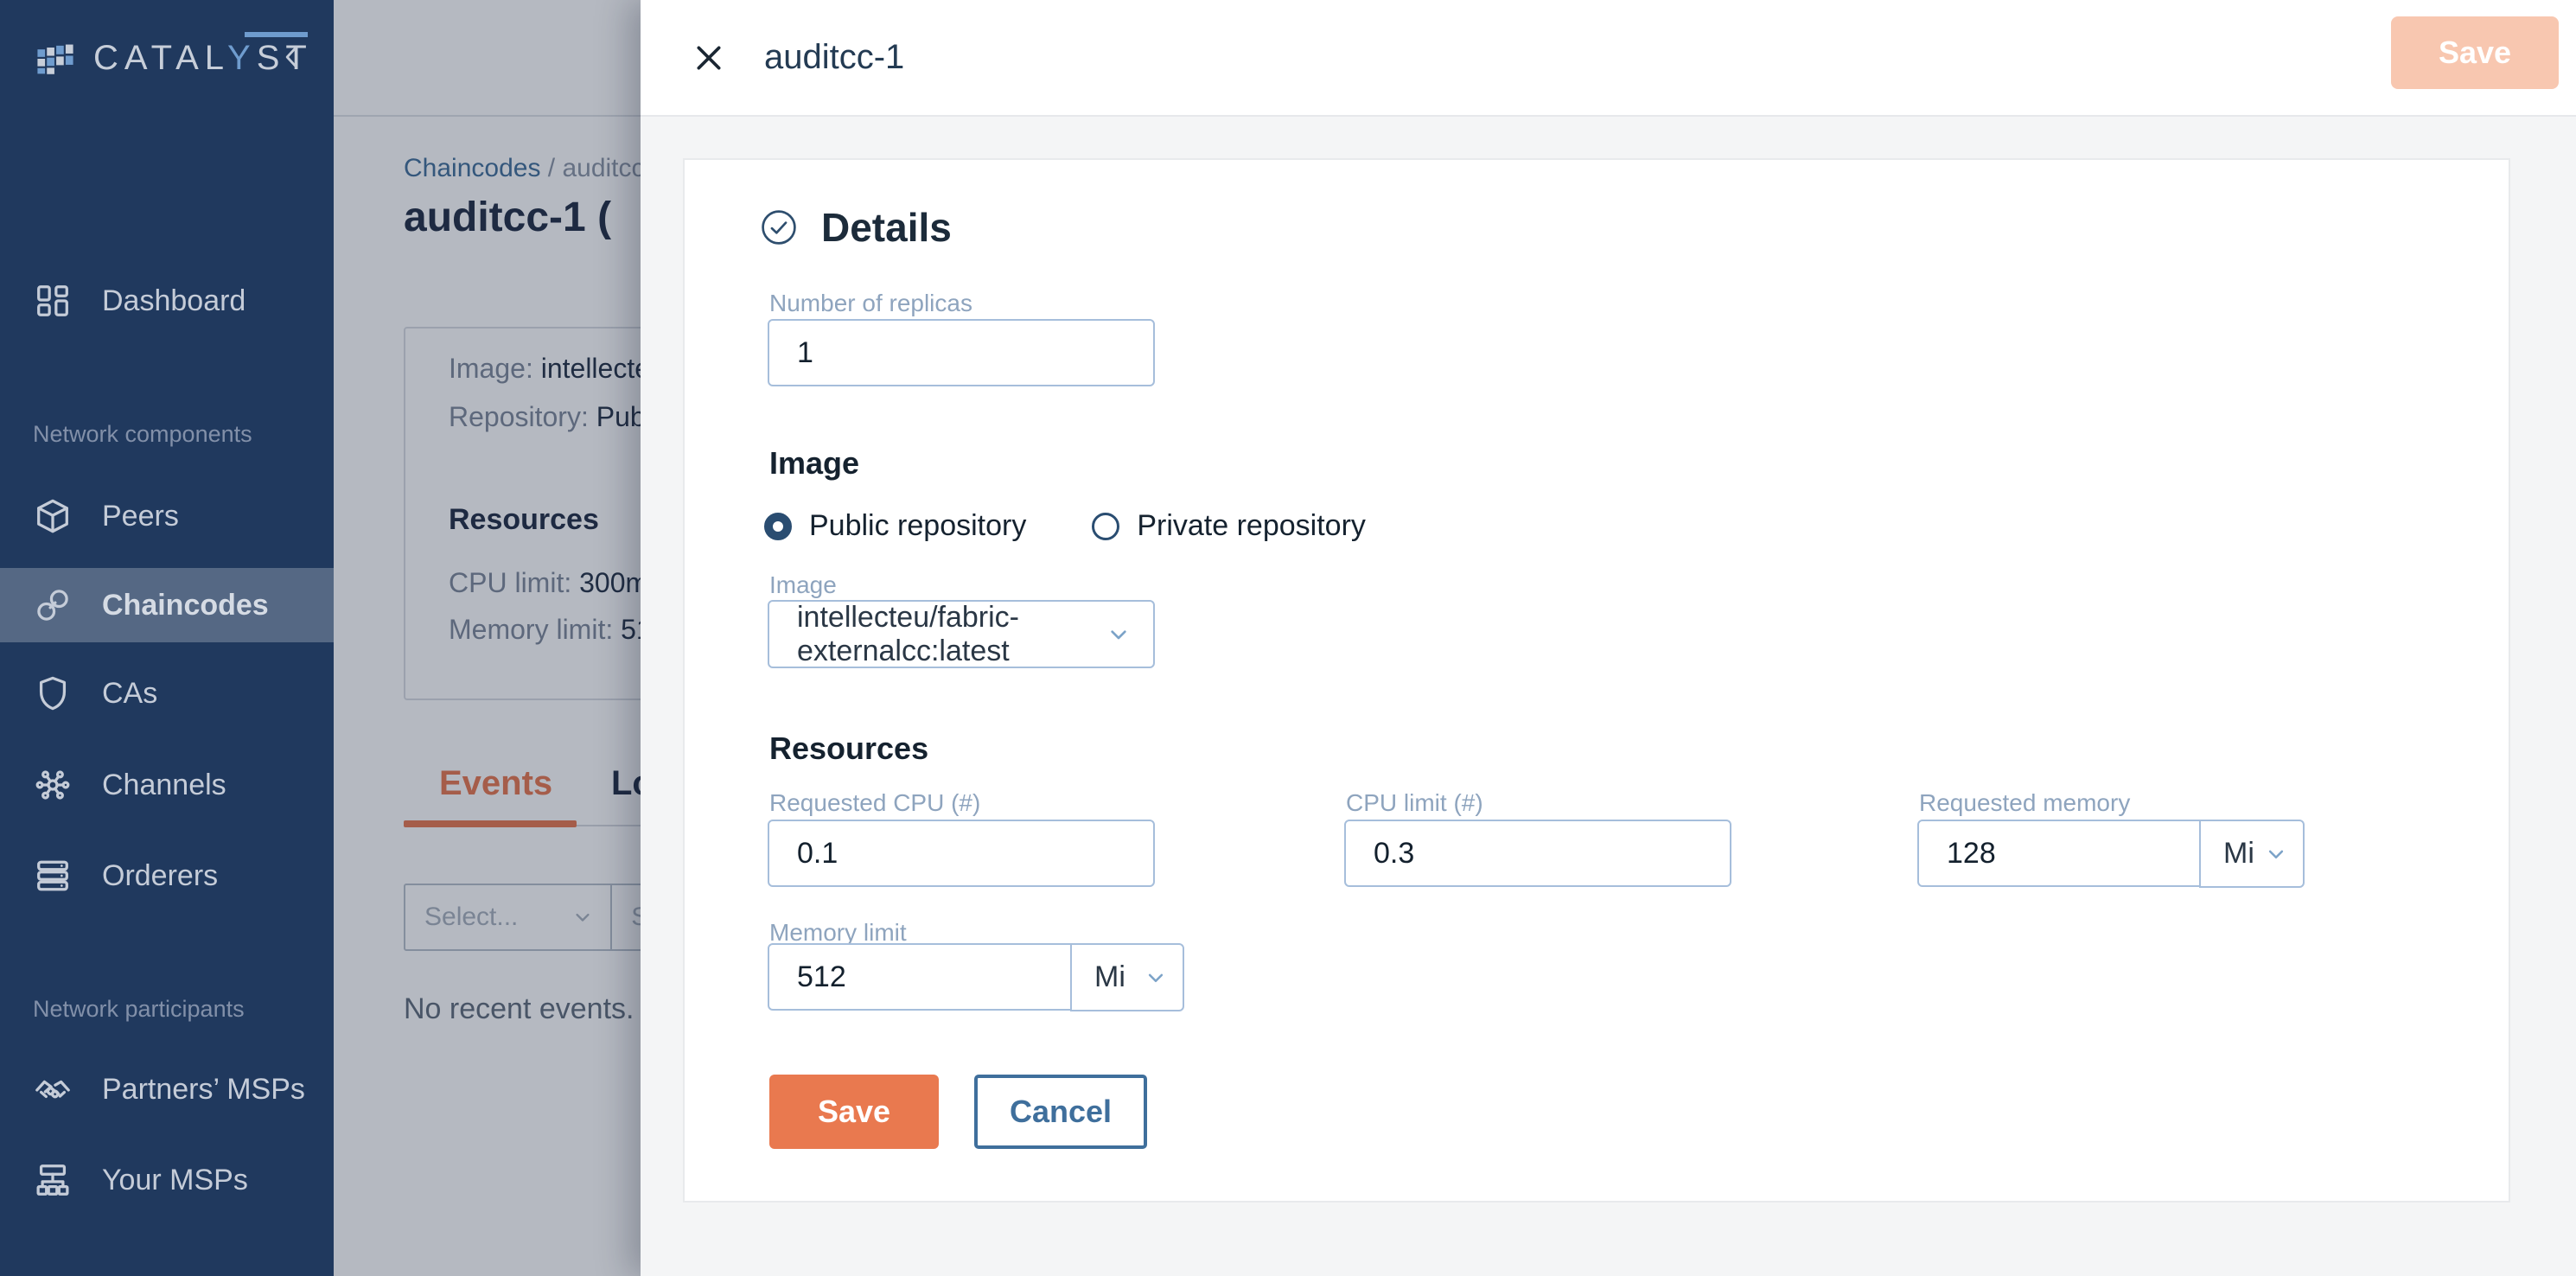 The height and width of the screenshot is (1276, 2576). What do you see at coordinates (961, 853) in the screenshot?
I see `requested-cpu-input` at bounding box center [961, 853].